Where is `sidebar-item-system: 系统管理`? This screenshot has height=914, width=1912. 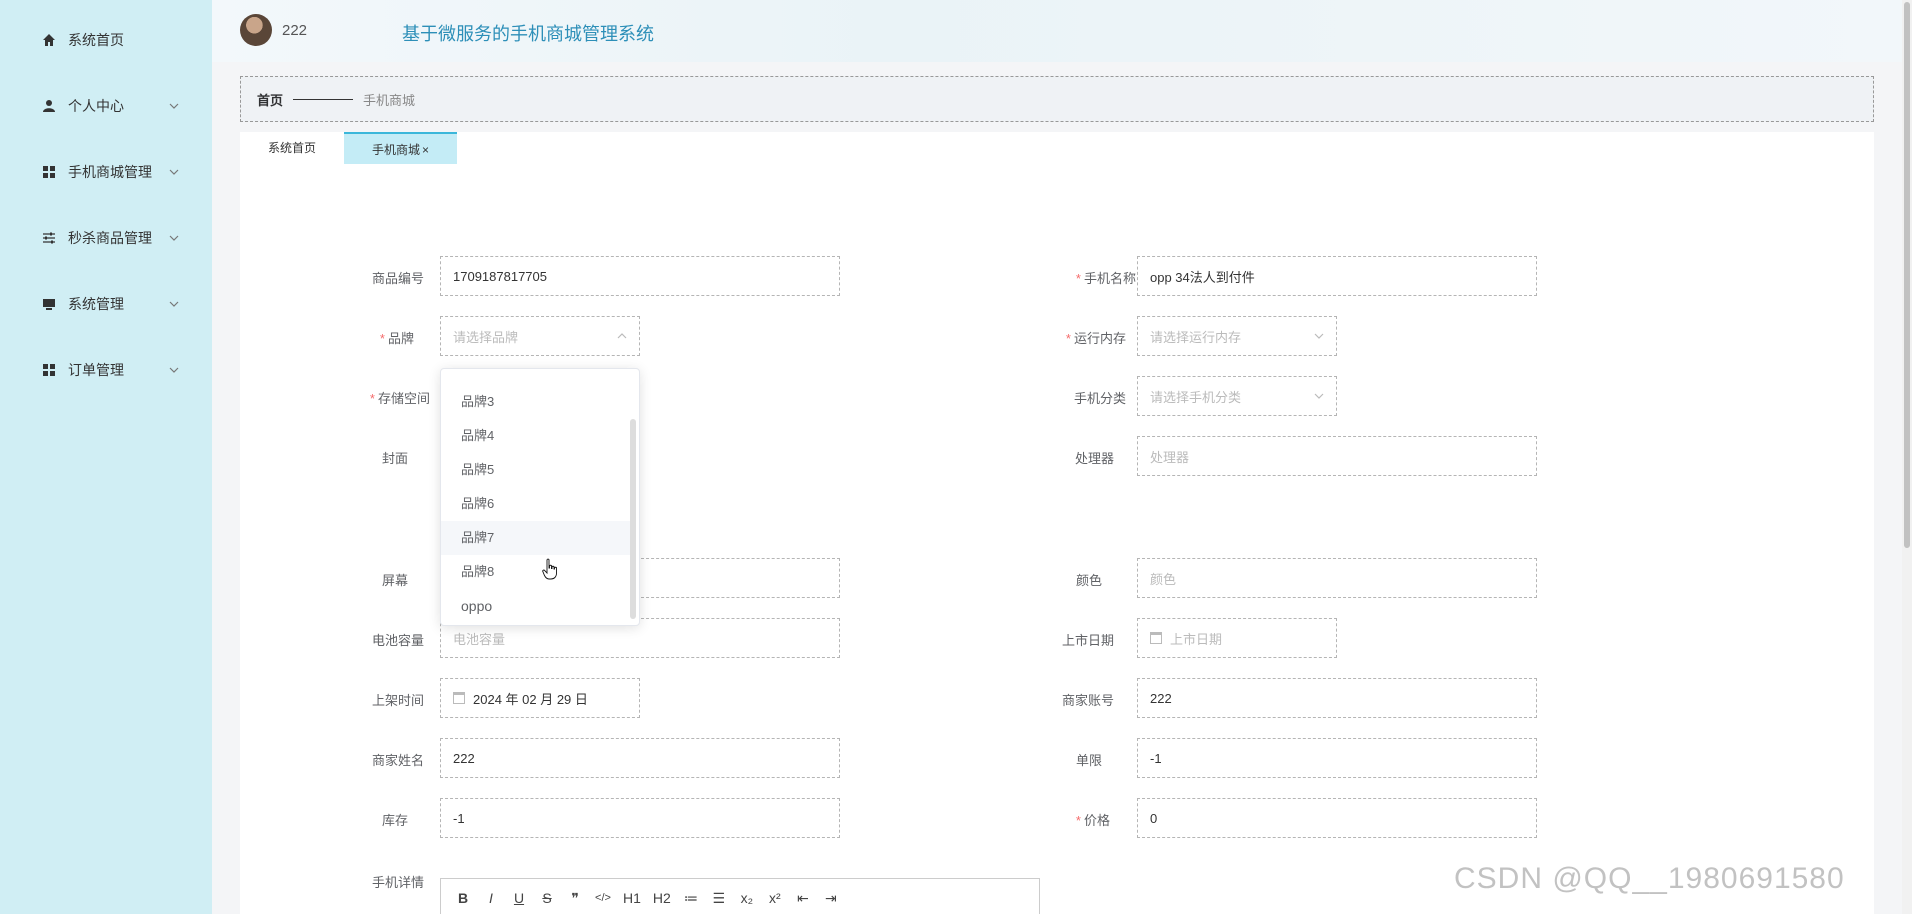
sidebar-item-system: 系统管理 is located at coordinates (106, 304).